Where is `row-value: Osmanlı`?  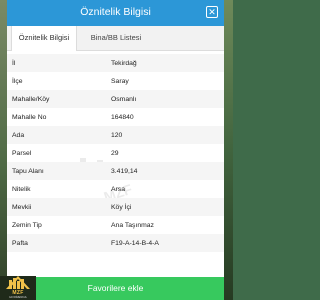
row-value: Osmanlı is located at coordinates (124, 99).